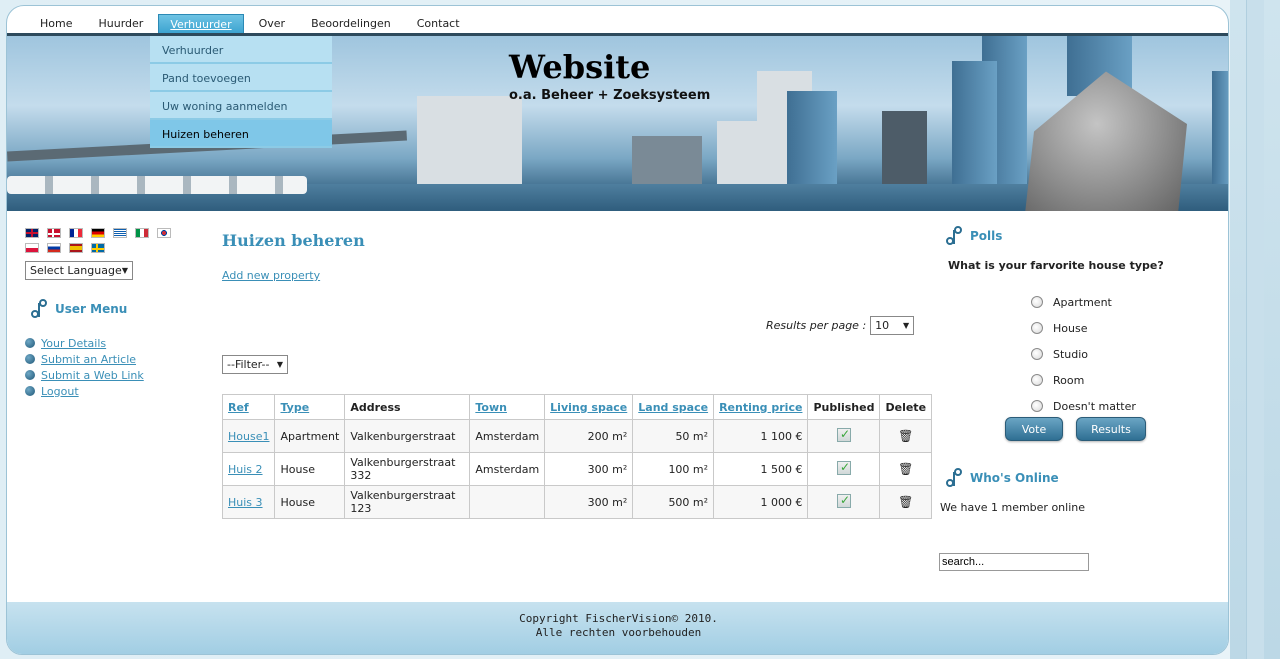 The height and width of the screenshot is (659, 1280). Describe the element at coordinates (294, 407) in the screenshot. I see `col-type-link: Type` at that location.